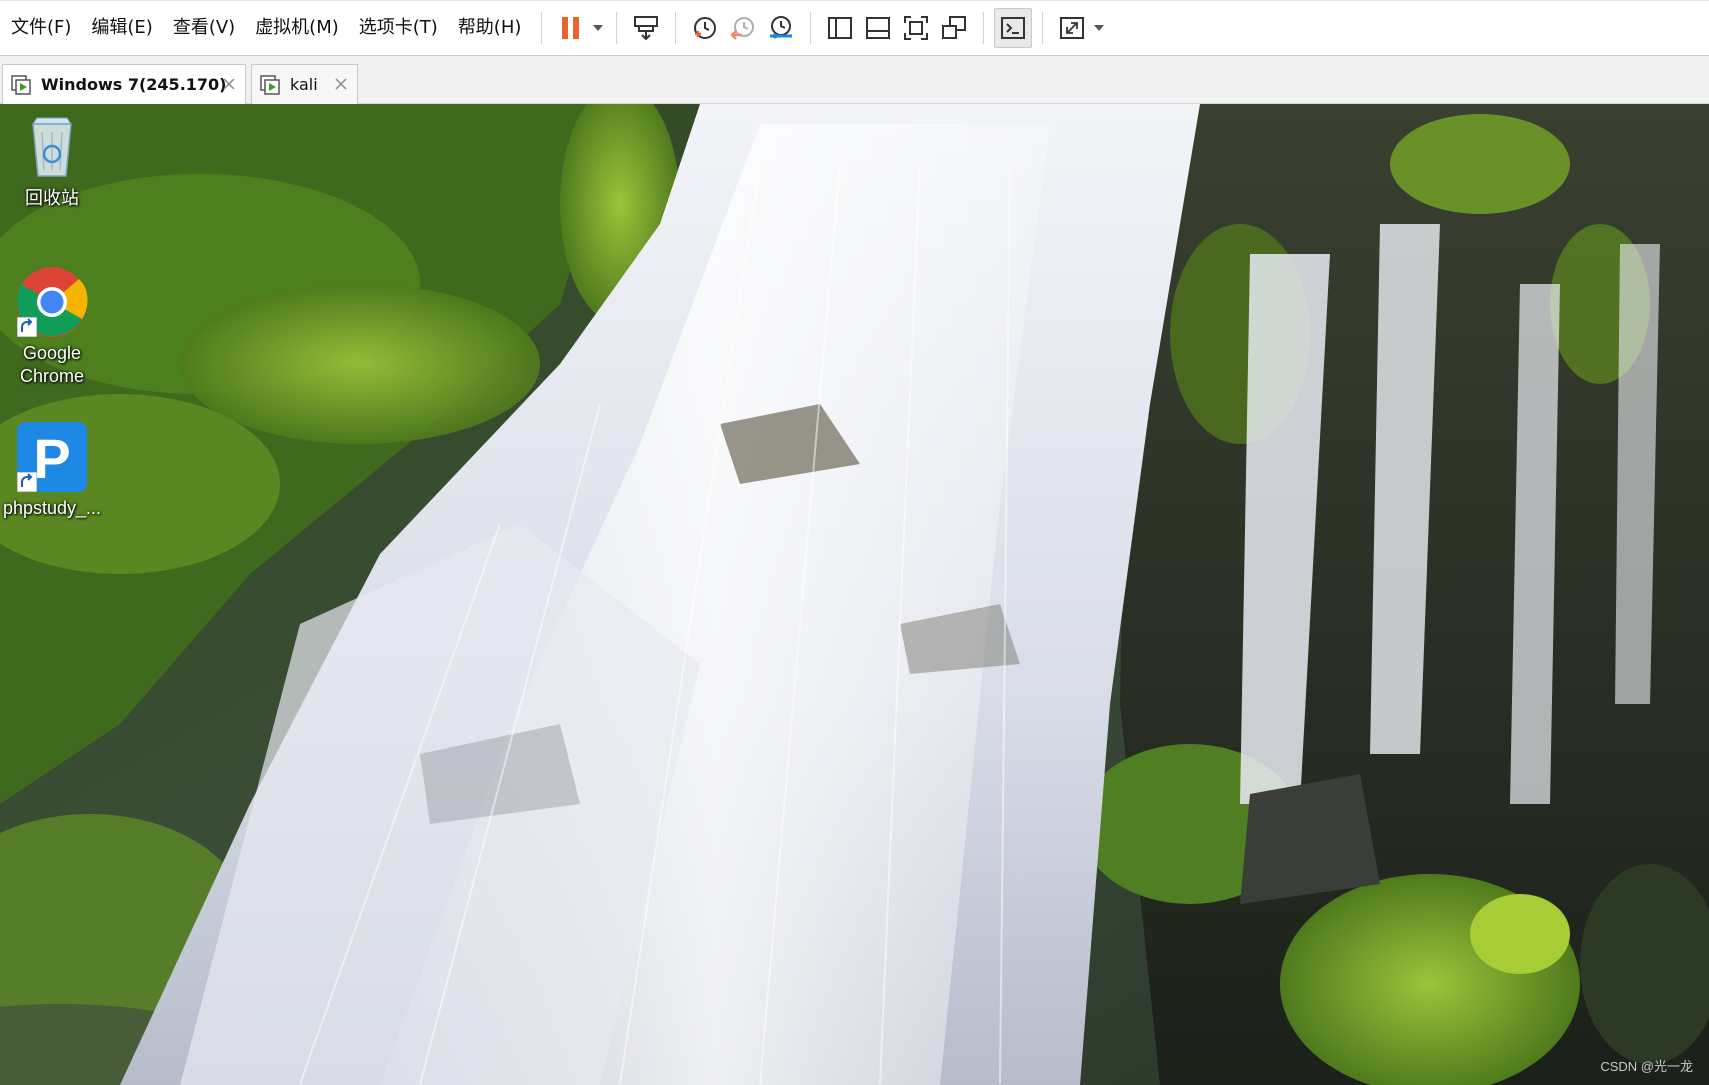 Image resolution: width=1709 pixels, height=1085 pixels. I want to click on tab-kali: kali, so click(304, 84).